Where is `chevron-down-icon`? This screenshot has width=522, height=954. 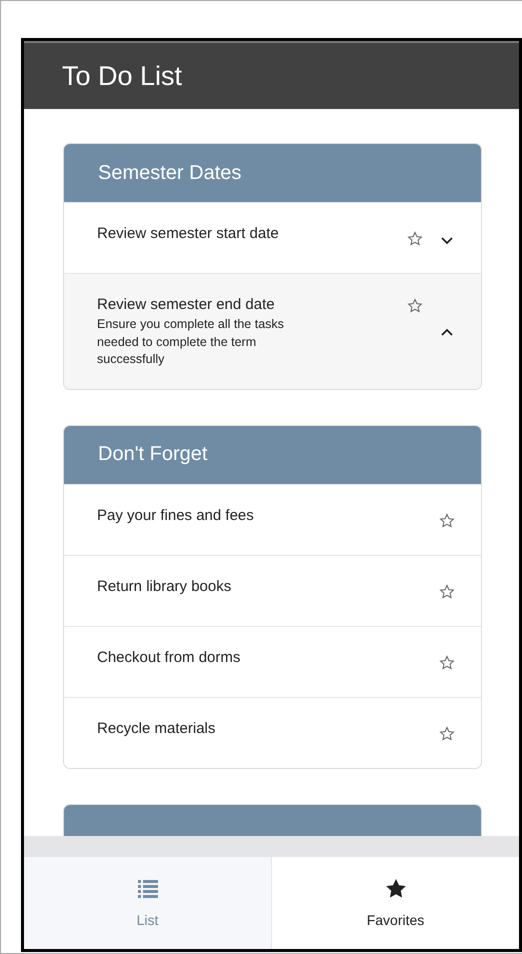 chevron-down-icon is located at coordinates (447, 241).